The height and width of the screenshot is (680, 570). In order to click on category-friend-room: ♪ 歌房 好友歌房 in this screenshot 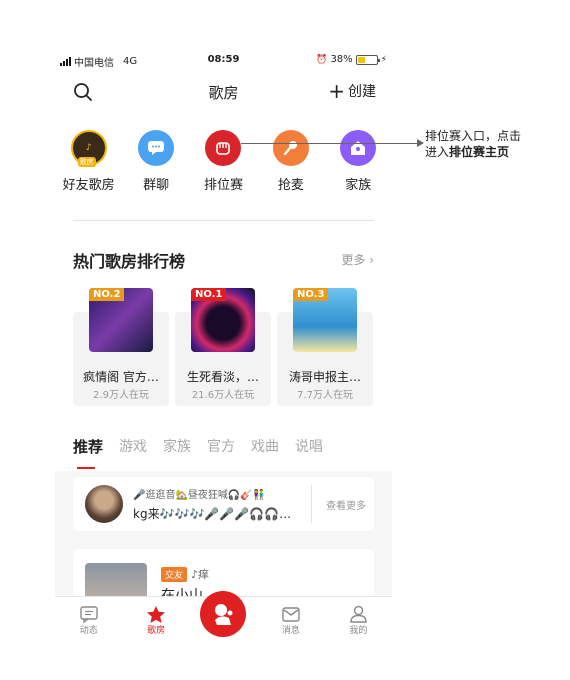, I will do `click(89, 161)`.